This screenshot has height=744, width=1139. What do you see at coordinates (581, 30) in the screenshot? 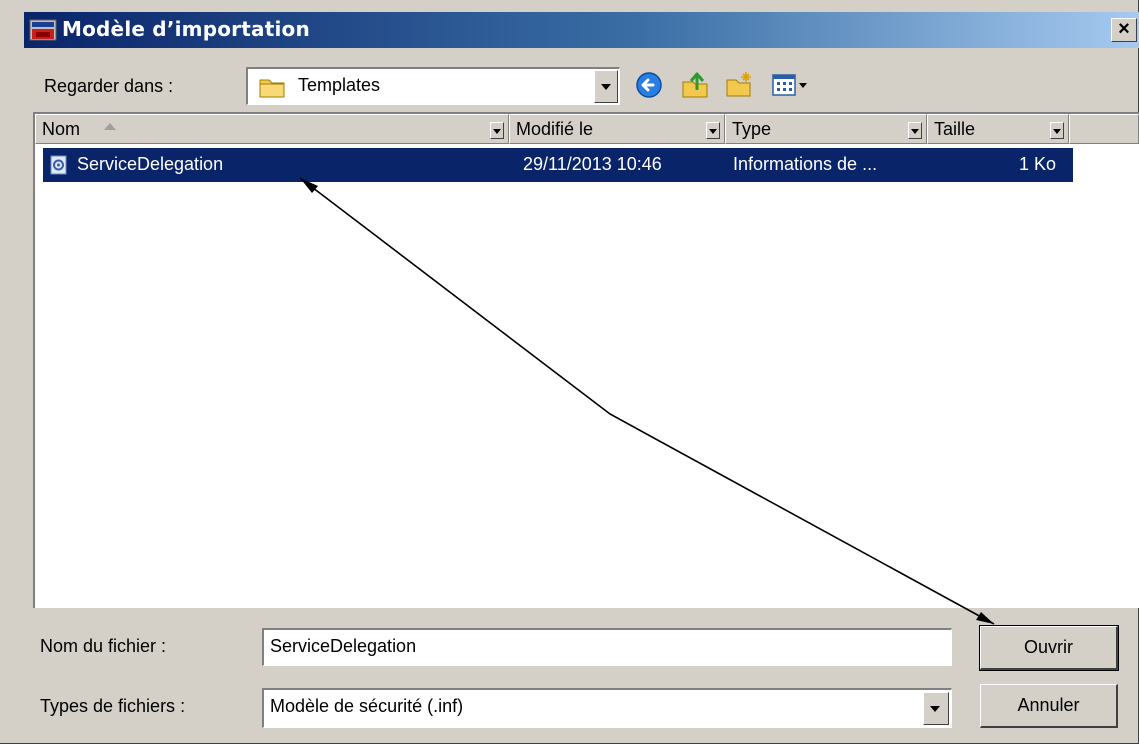
I see `title-bar: Modèle d’importation ×` at bounding box center [581, 30].